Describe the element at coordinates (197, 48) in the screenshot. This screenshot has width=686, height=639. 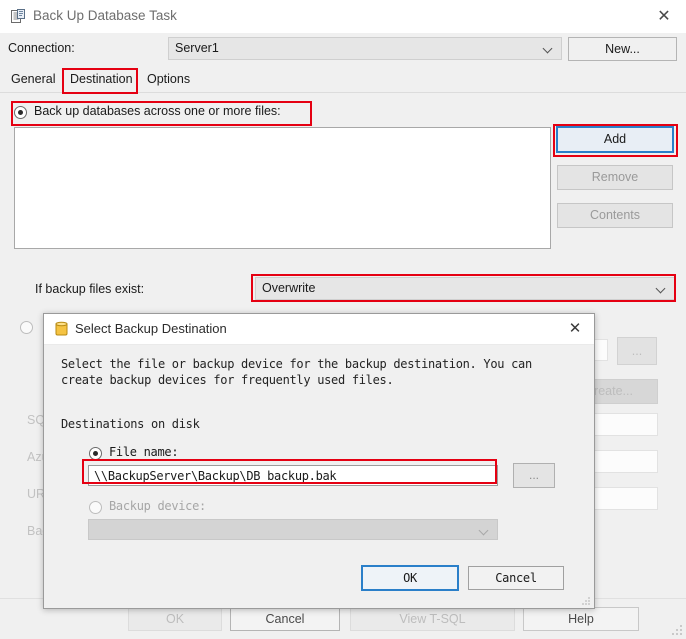
I see `connection-value: Server1` at that location.